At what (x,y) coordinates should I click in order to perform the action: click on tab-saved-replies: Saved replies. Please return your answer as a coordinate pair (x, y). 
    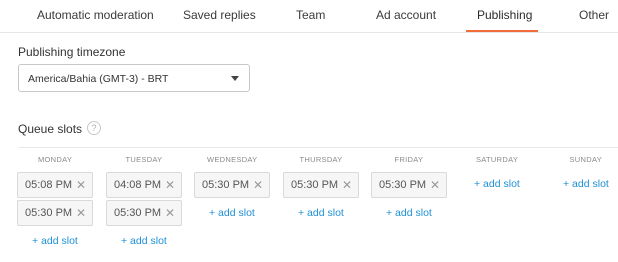
    Looking at the image, I should click on (219, 15).